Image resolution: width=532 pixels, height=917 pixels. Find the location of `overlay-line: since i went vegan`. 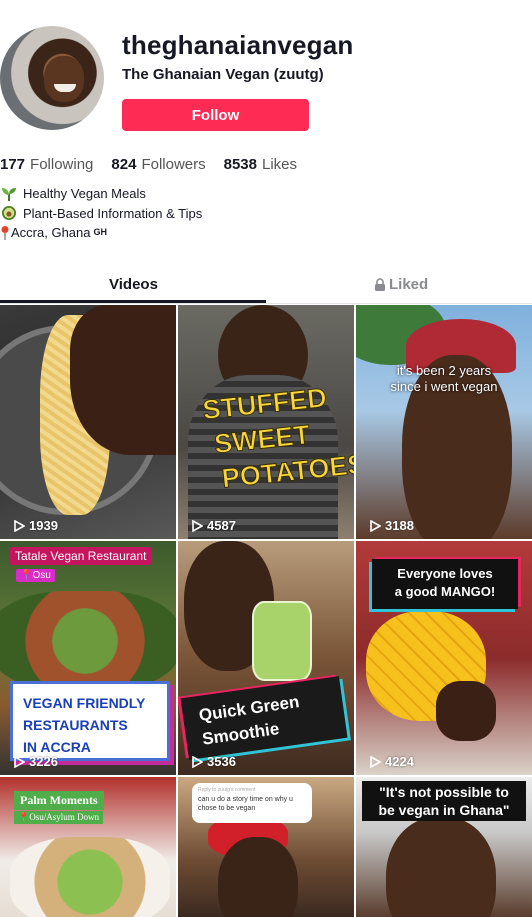

overlay-line: since i went vegan is located at coordinates (444, 386).